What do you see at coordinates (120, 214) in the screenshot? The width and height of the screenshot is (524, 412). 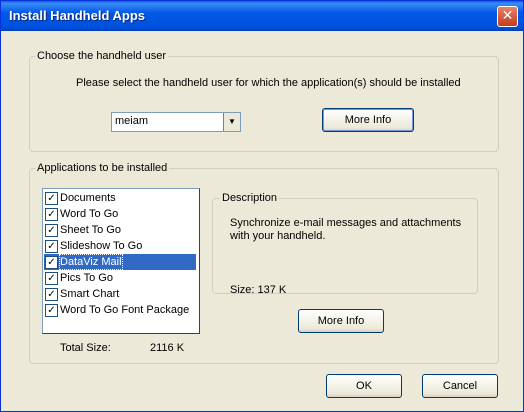 I see `app-list-item: ✓ Word To Go` at bounding box center [120, 214].